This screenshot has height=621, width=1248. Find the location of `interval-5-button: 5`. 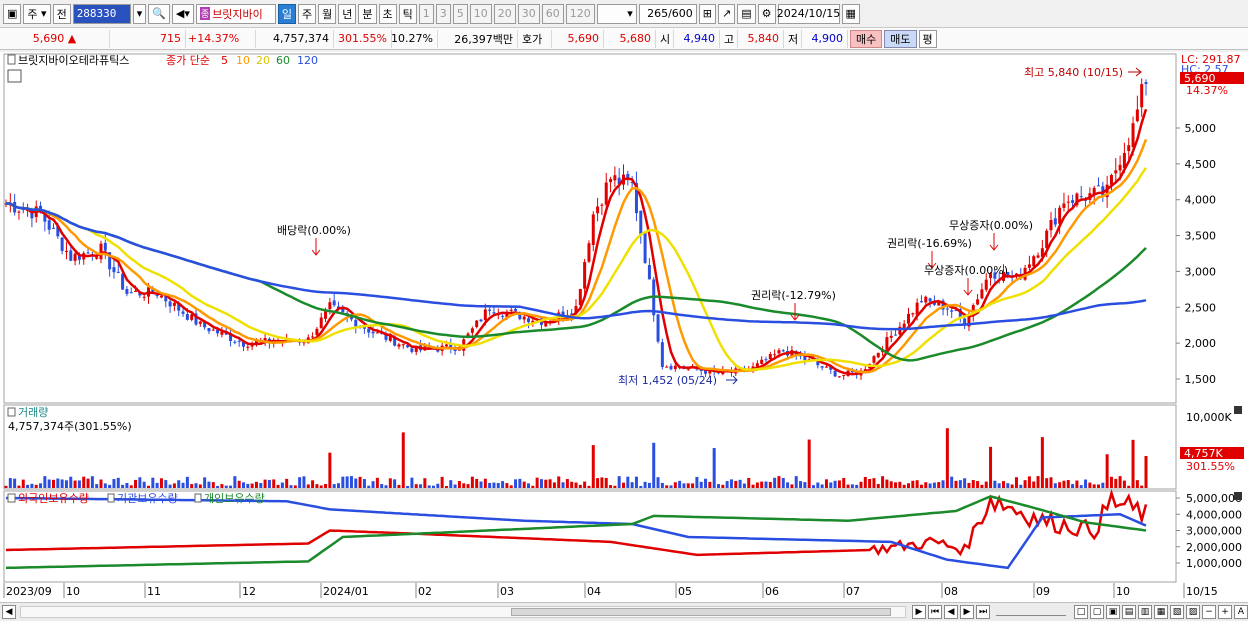

interval-5-button: 5 is located at coordinates (460, 13).